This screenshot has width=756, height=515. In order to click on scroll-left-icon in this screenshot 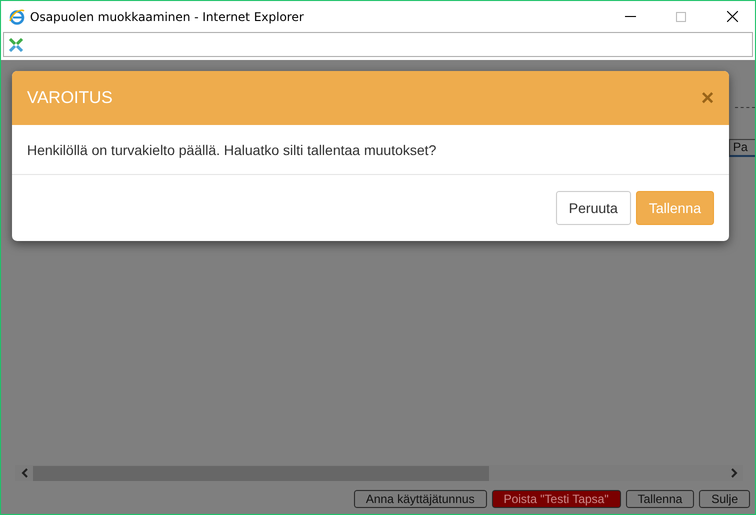, I will do `click(24, 473)`.